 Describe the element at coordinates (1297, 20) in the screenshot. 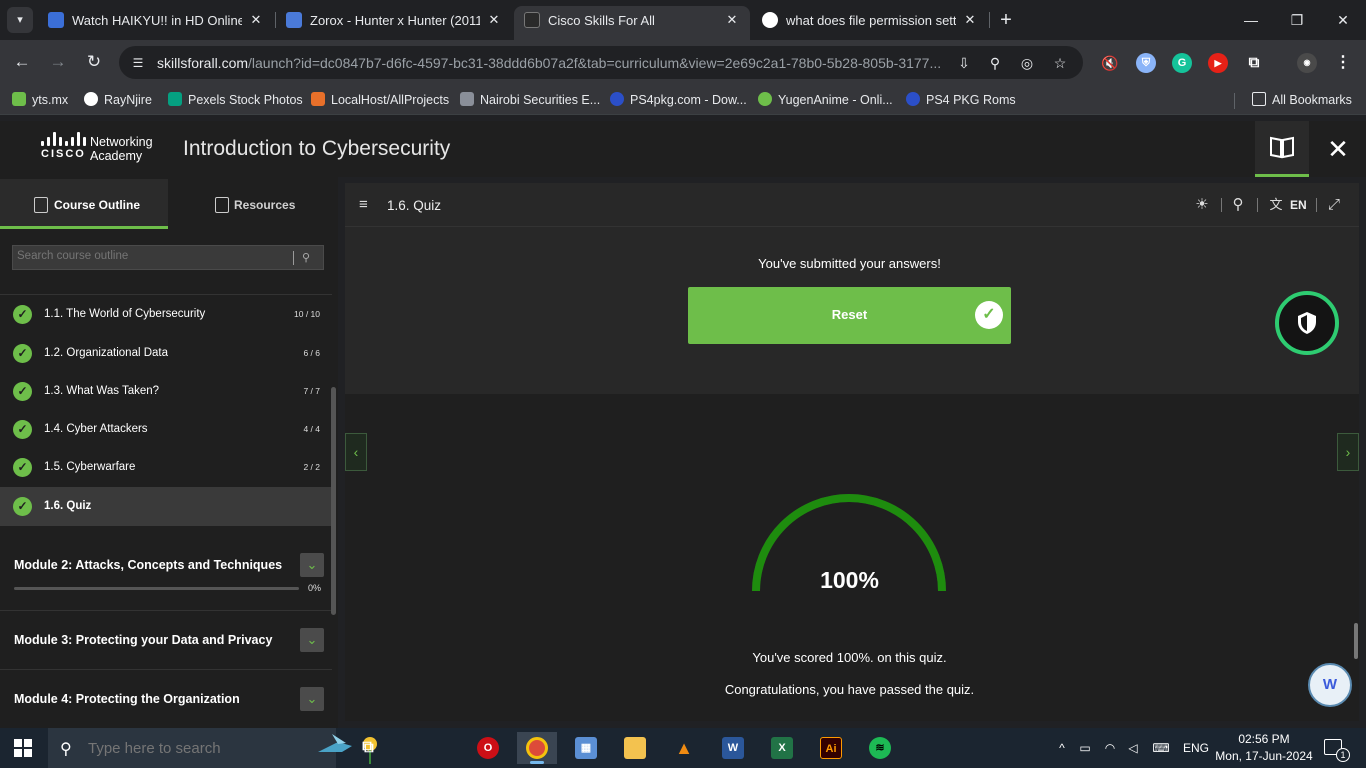

I see `restore-window-icon: ❐` at that location.